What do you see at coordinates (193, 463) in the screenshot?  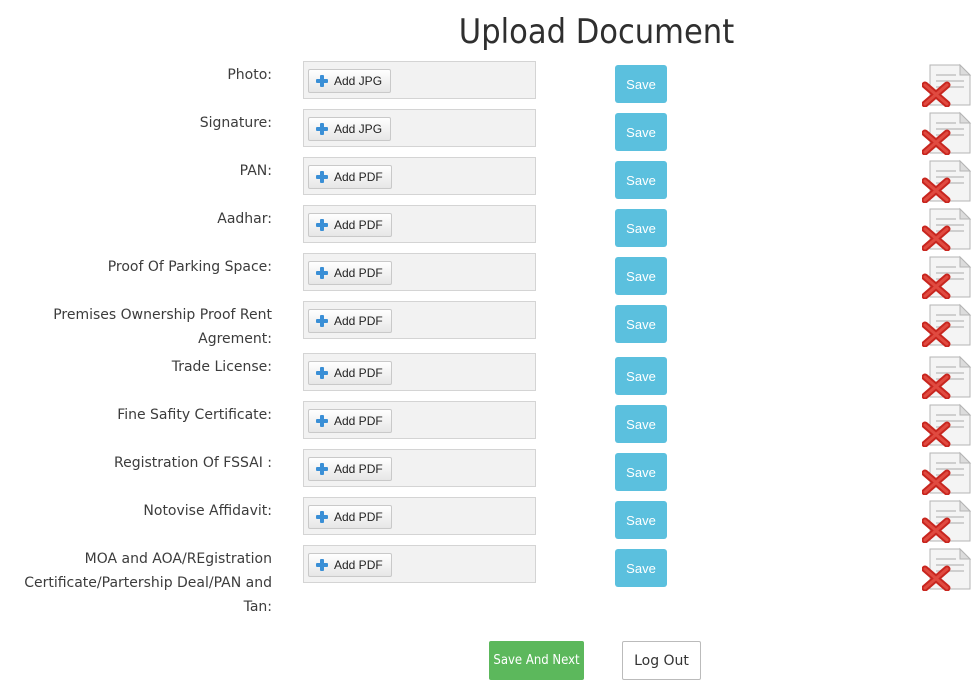 I see `document-label: Registration Of FSSAI :` at bounding box center [193, 463].